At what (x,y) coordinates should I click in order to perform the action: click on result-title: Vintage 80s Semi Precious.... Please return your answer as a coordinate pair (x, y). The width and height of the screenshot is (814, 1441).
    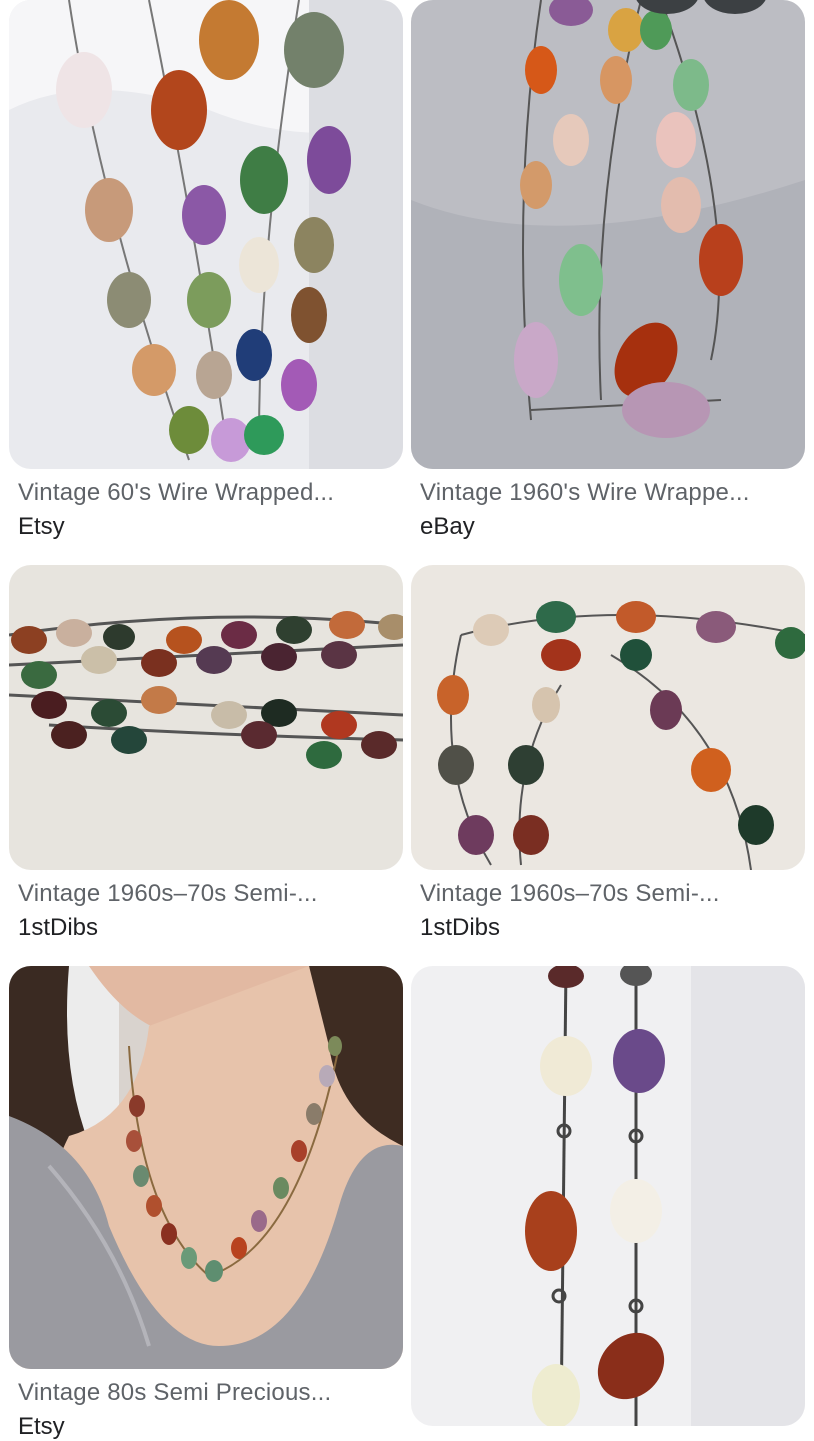
    Looking at the image, I should click on (206, 1393).